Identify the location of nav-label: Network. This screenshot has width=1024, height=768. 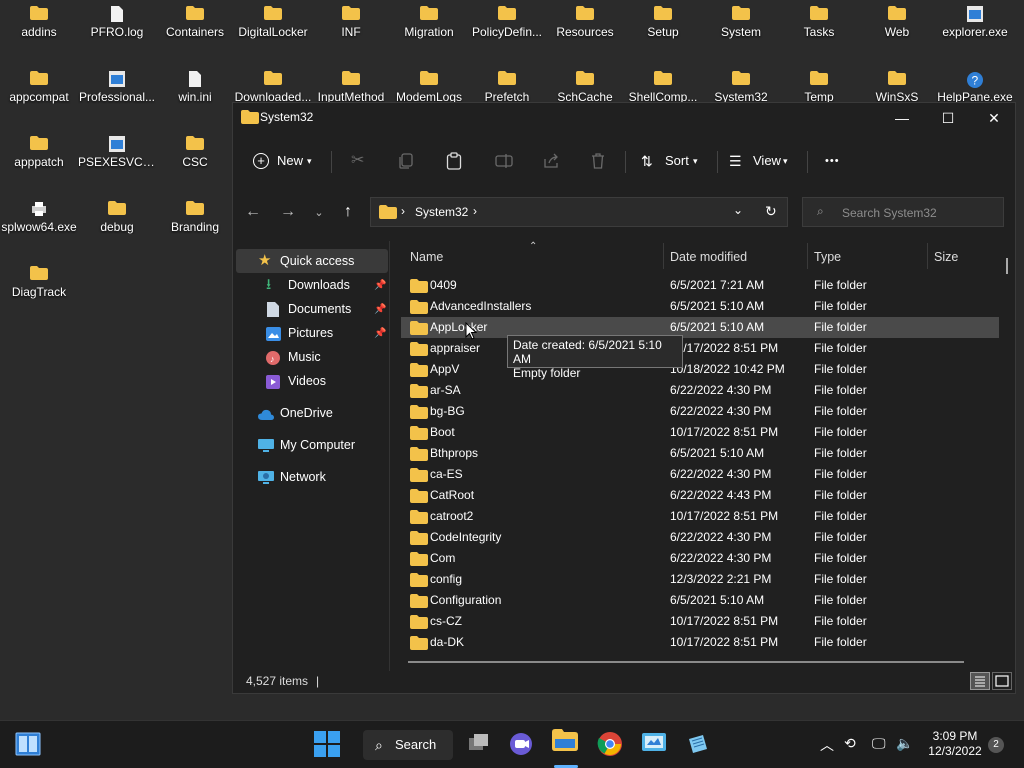
(303, 477).